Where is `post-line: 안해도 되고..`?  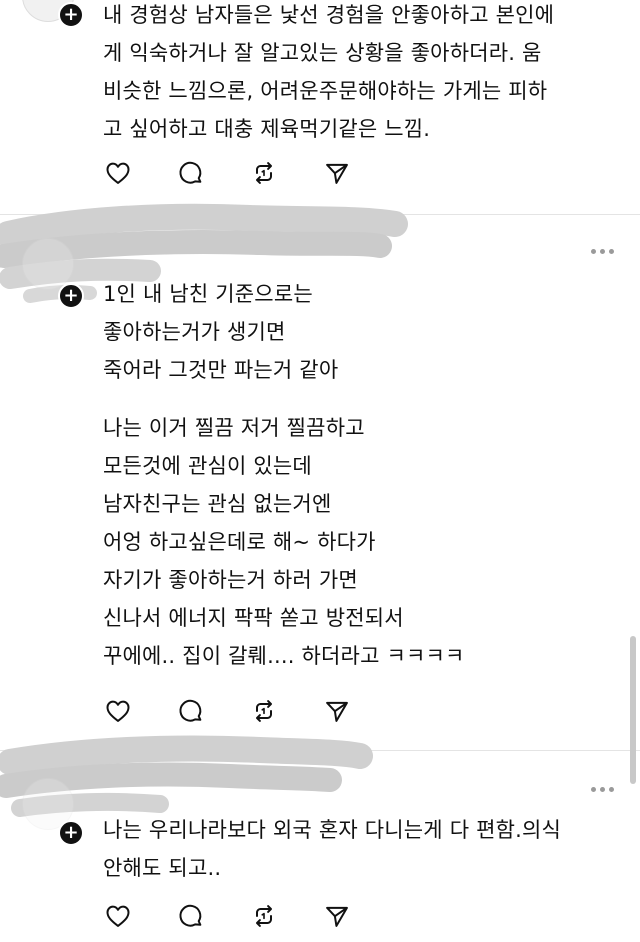
post-line: 안해도 되고.. is located at coordinates (162, 868).